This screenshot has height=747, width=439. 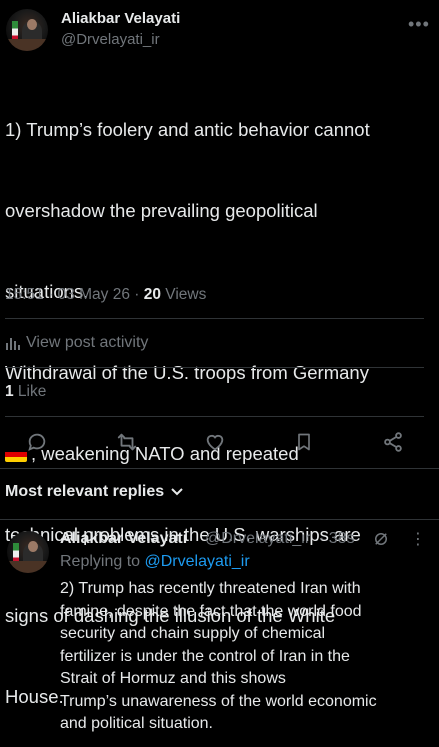 What do you see at coordinates (30, 391) in the screenshot?
I see `likes-label: Like` at bounding box center [30, 391].